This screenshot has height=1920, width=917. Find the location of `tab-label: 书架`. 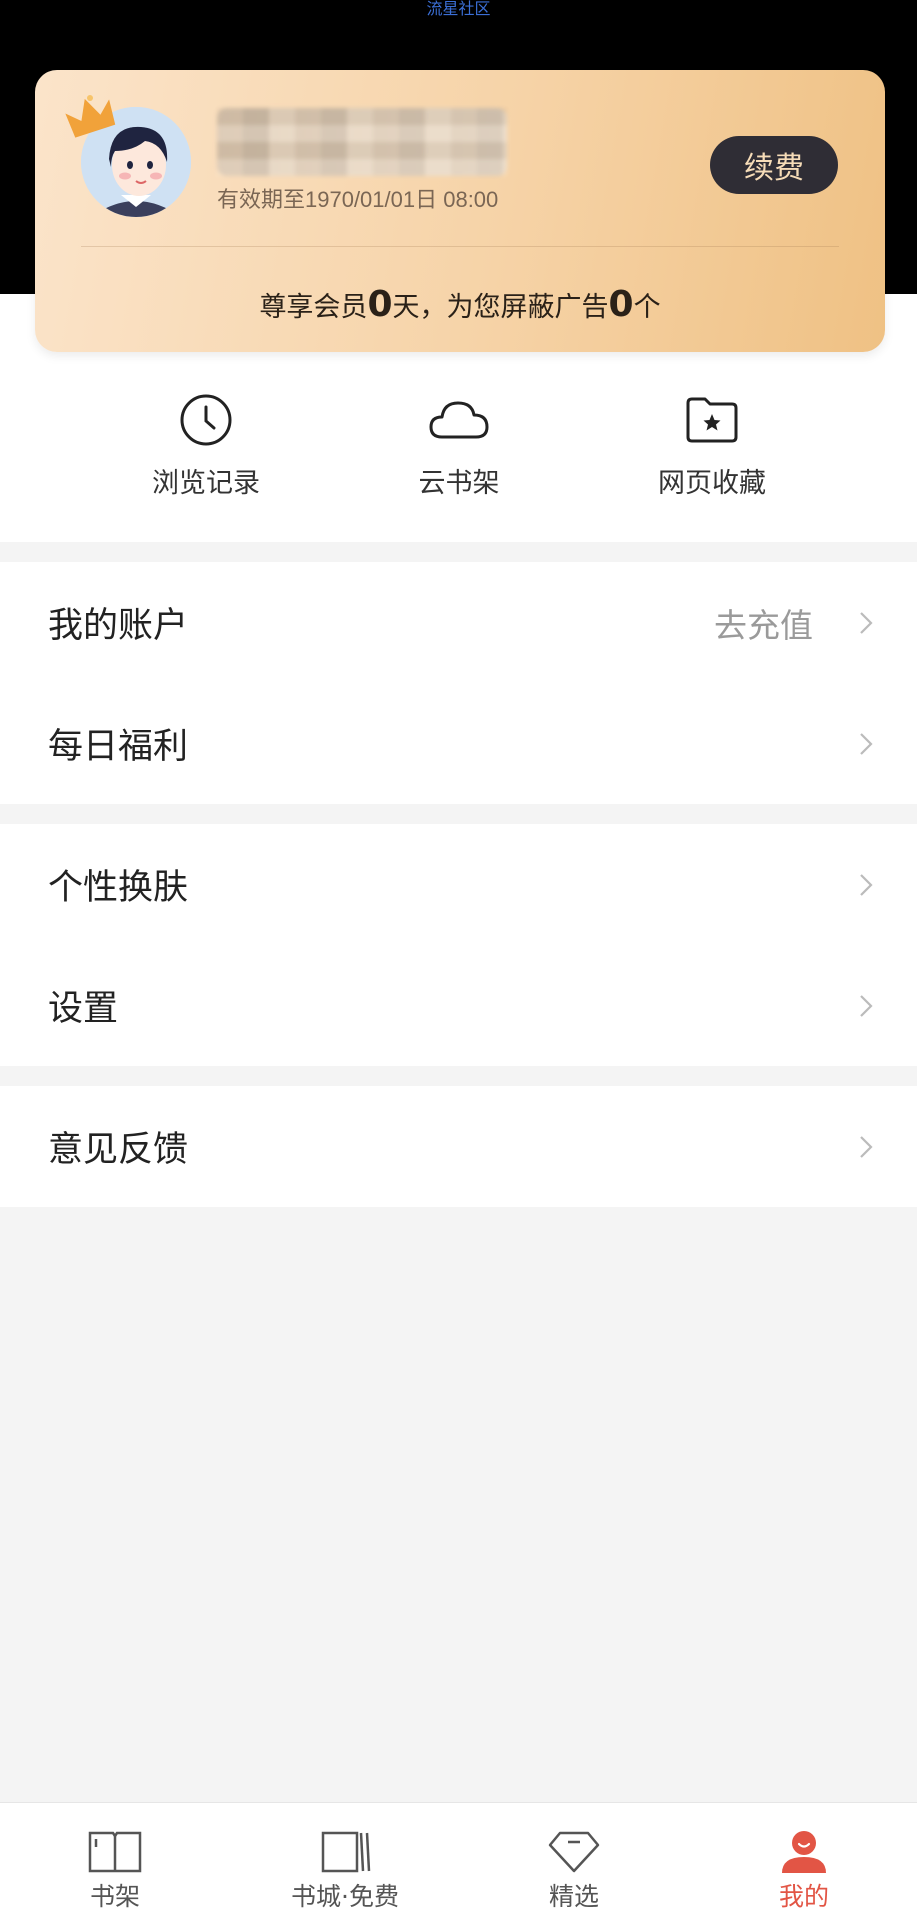

tab-label: 书架 is located at coordinates (114, 1896).